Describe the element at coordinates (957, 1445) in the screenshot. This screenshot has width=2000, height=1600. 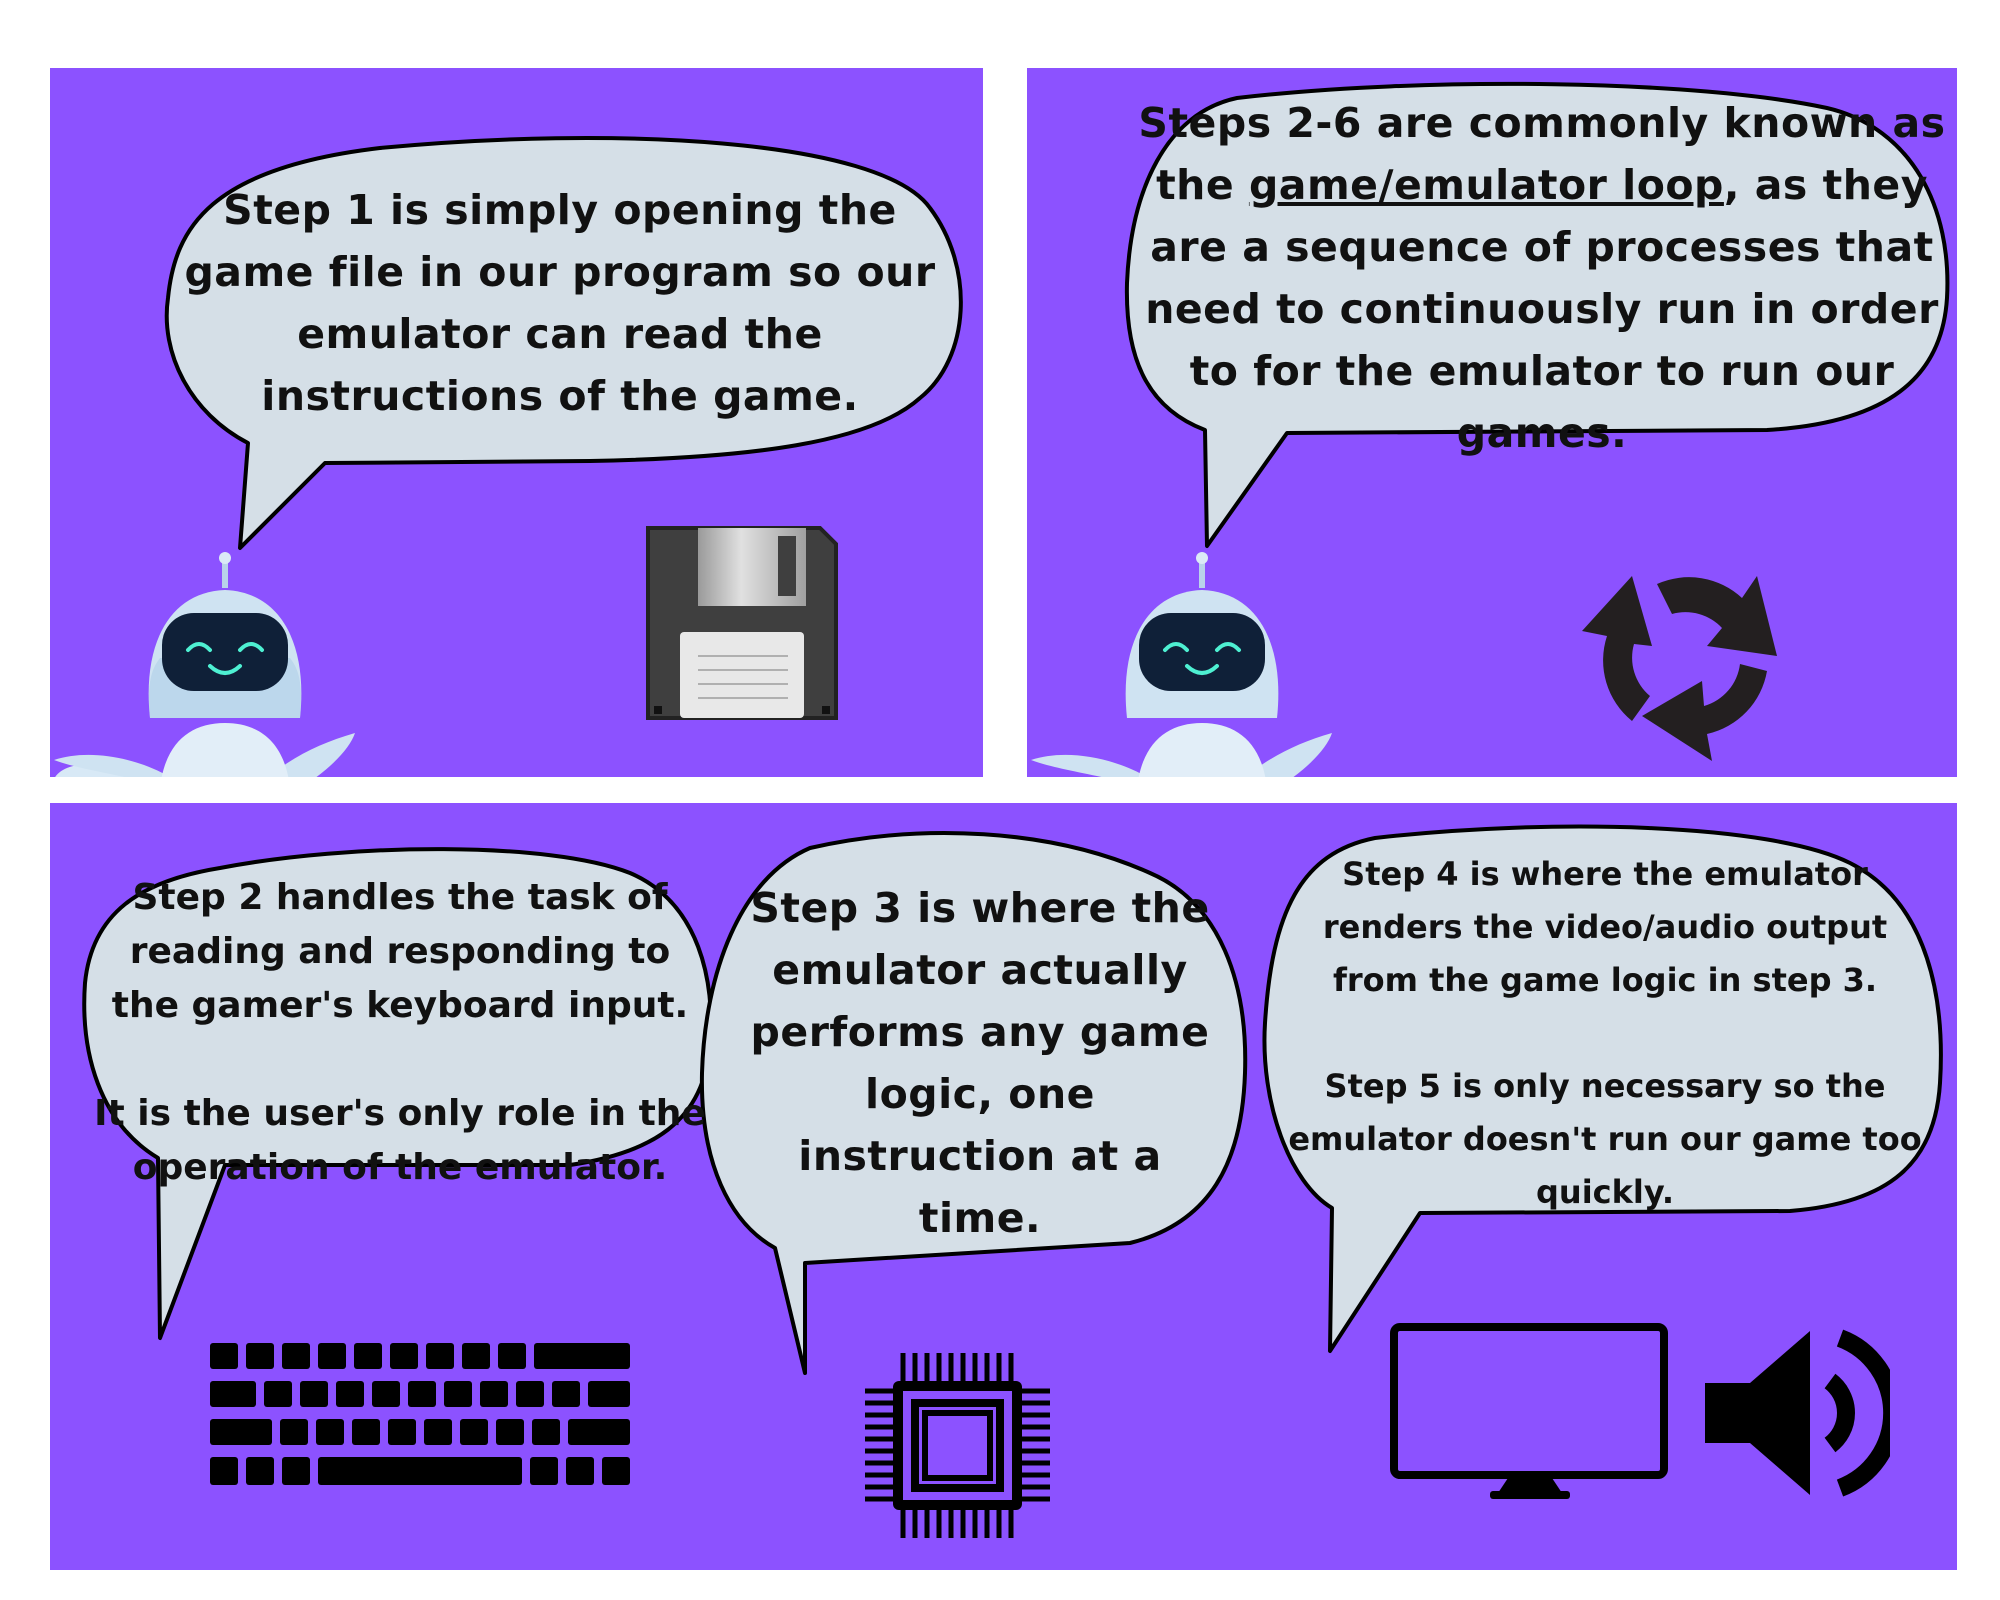
I see `cpu-chip-icon` at that location.